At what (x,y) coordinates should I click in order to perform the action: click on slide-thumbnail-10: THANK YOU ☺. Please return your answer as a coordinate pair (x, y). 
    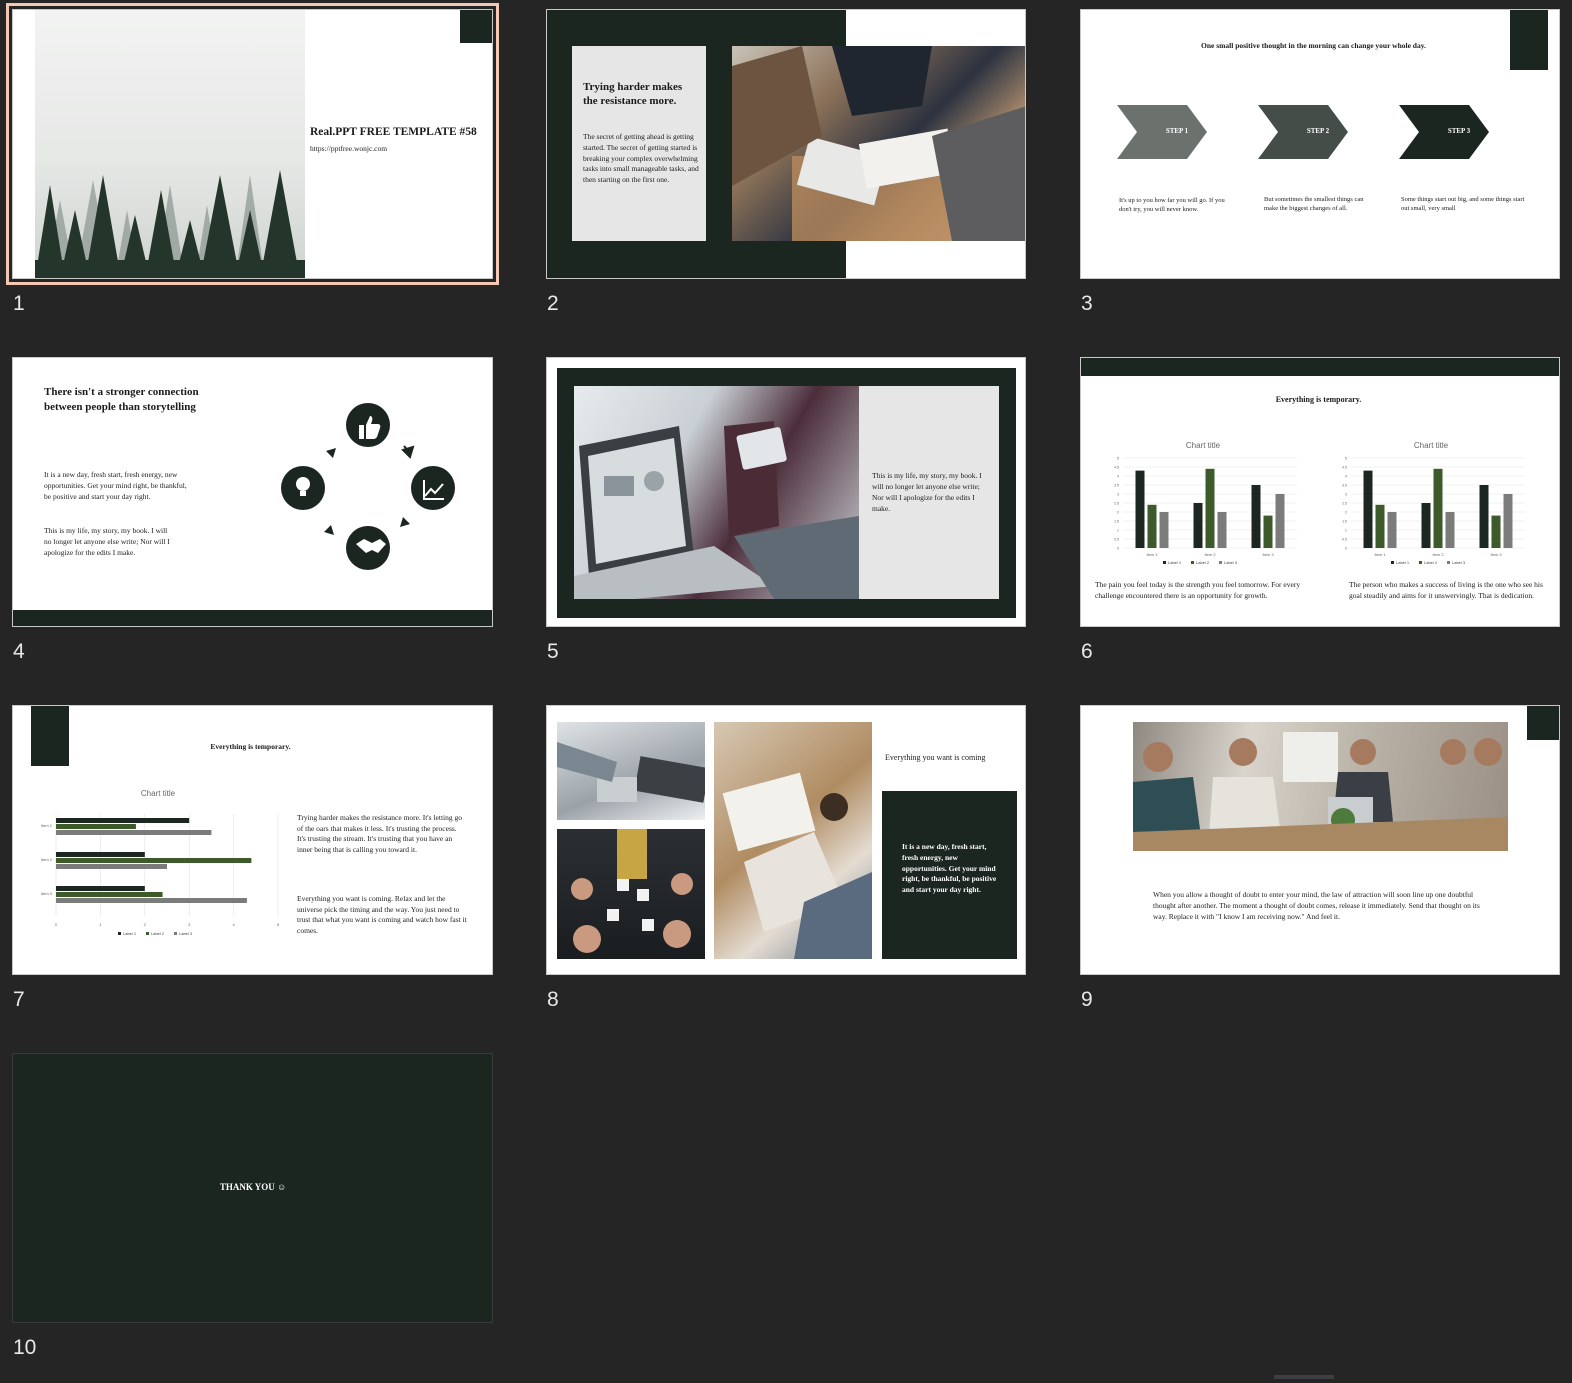
    Looking at the image, I should click on (252, 1188).